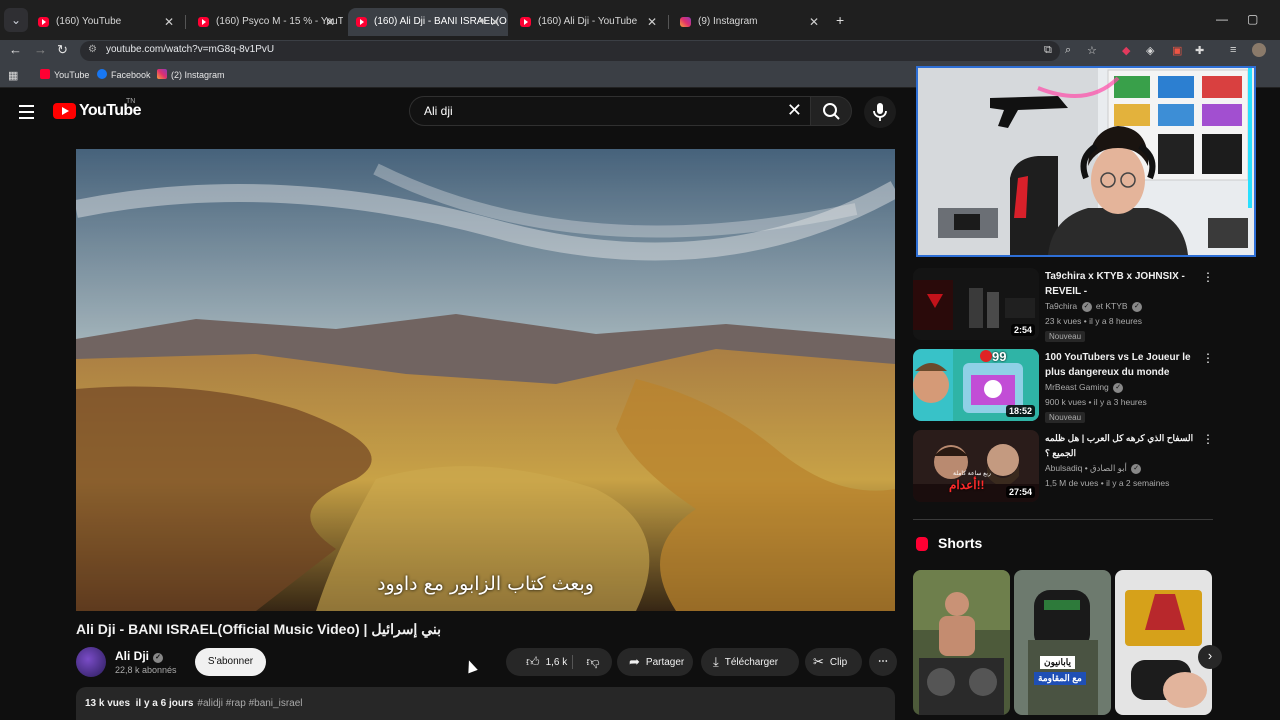  I want to click on video-duration: 2:54, so click(1022, 330).